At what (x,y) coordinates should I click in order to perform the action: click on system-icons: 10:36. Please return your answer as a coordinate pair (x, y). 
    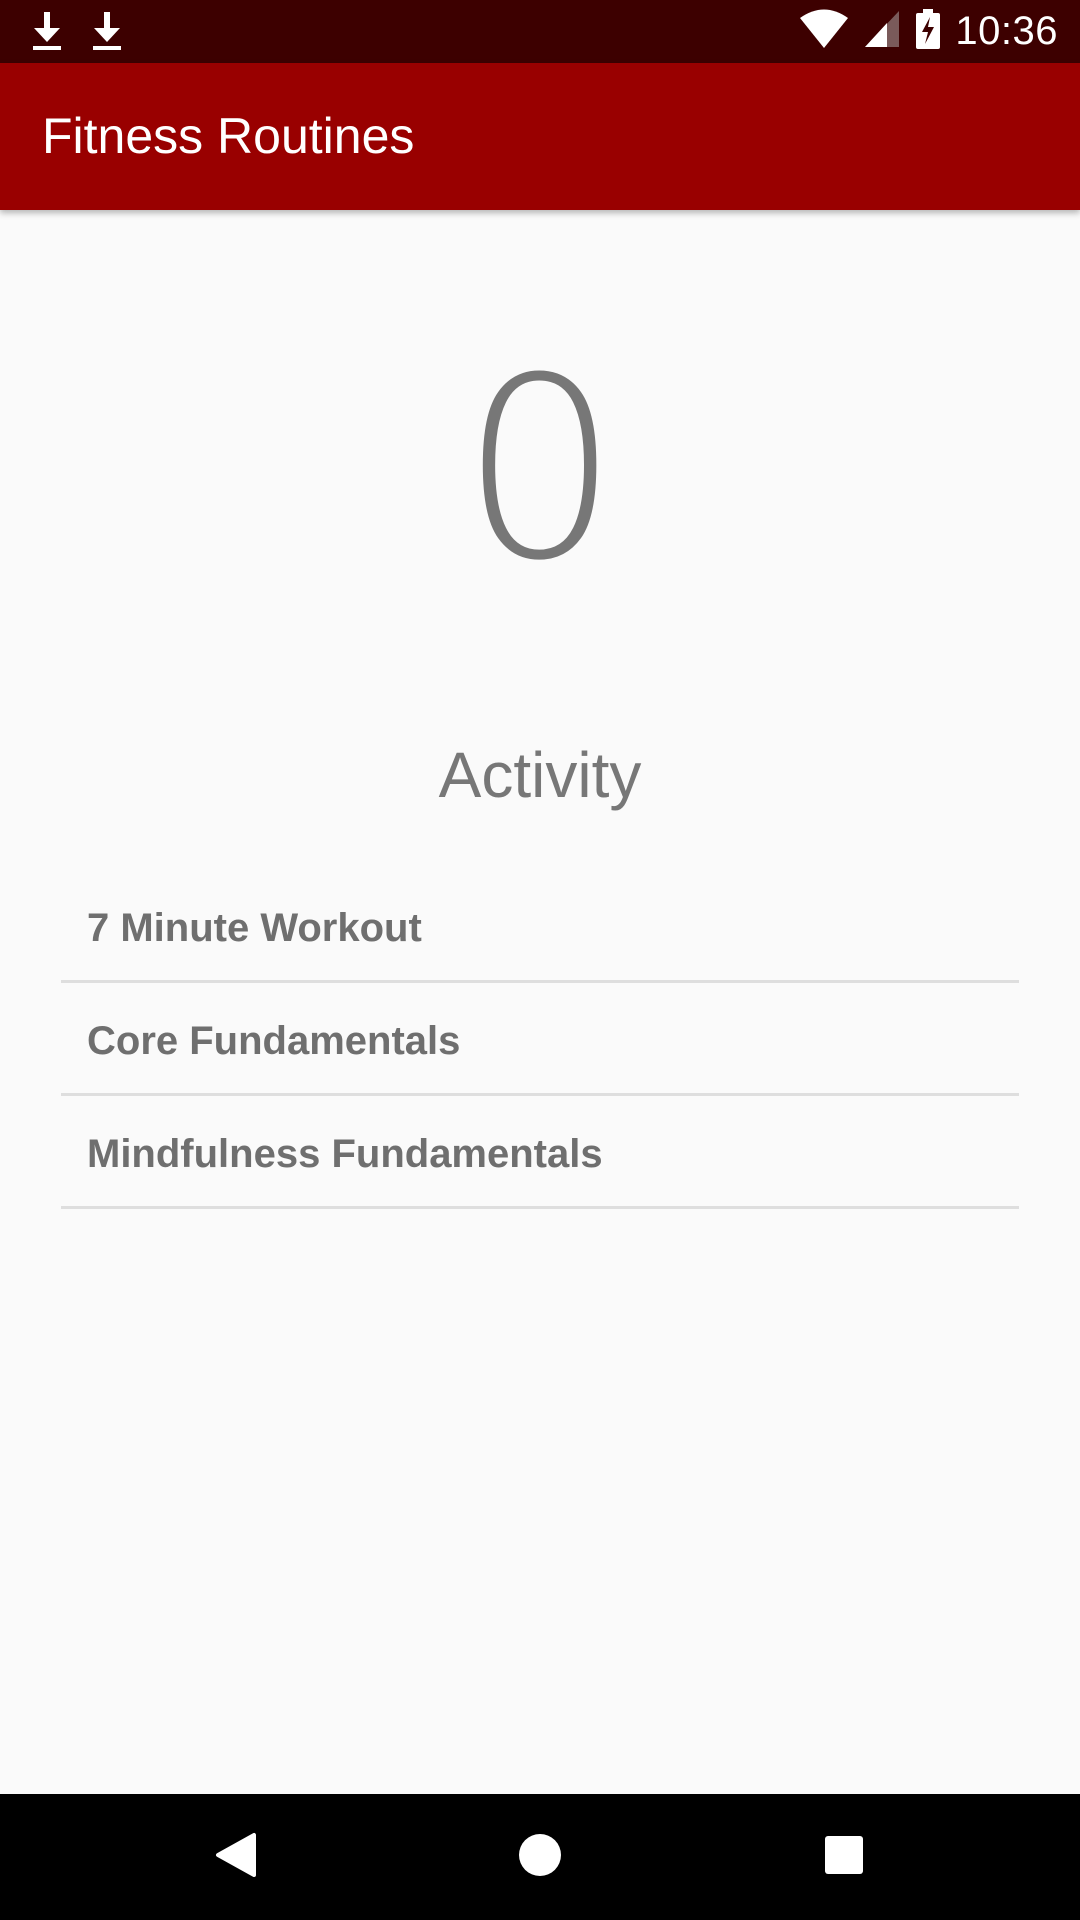
    Looking at the image, I should click on (928, 31).